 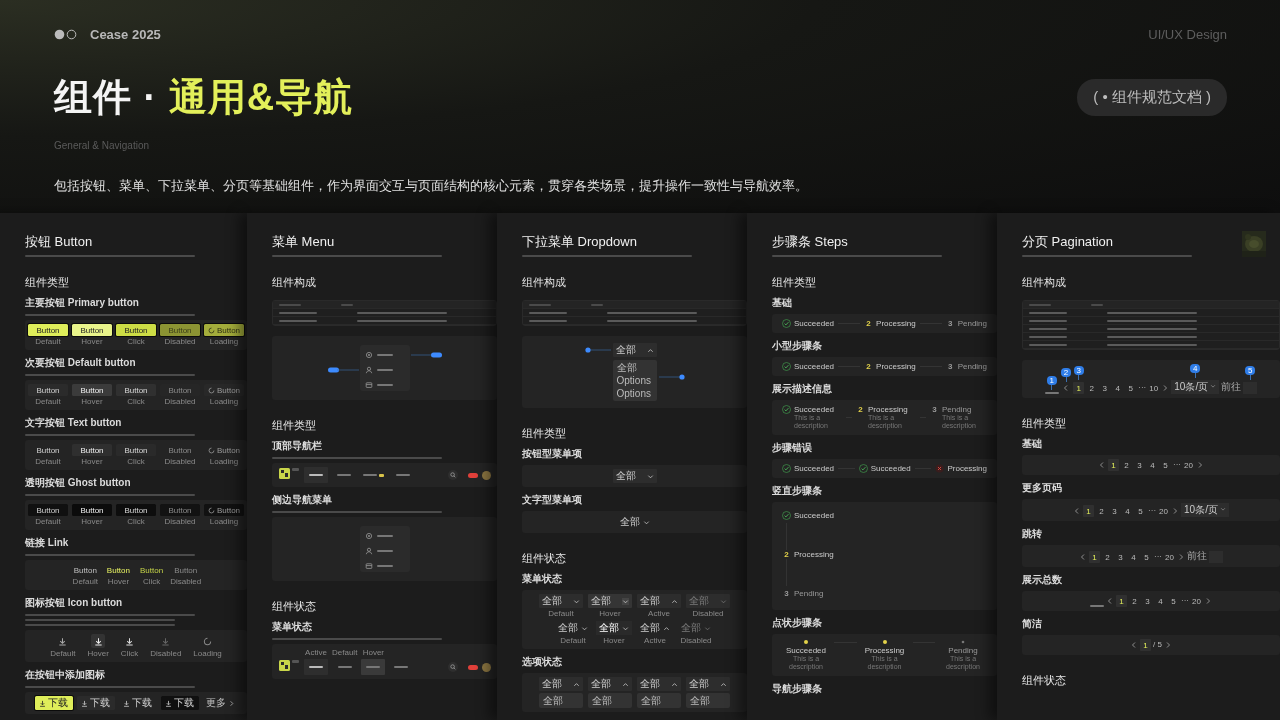 I want to click on page-button: 10, so click(x=1154, y=388).